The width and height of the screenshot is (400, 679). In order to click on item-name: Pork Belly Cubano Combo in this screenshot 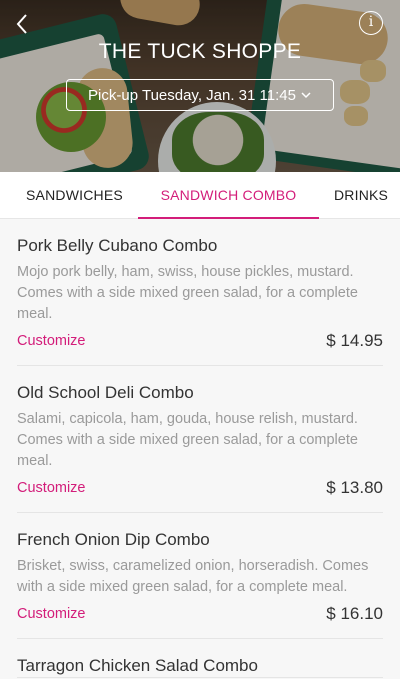, I will do `click(117, 245)`.